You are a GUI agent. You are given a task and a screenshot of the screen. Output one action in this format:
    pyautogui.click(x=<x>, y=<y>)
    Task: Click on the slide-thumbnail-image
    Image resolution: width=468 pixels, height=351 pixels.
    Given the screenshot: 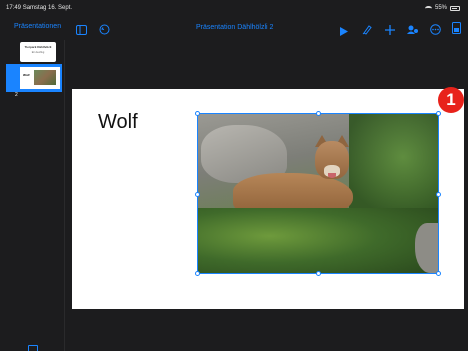 What is the action you would take?
    pyautogui.click(x=45, y=77)
    